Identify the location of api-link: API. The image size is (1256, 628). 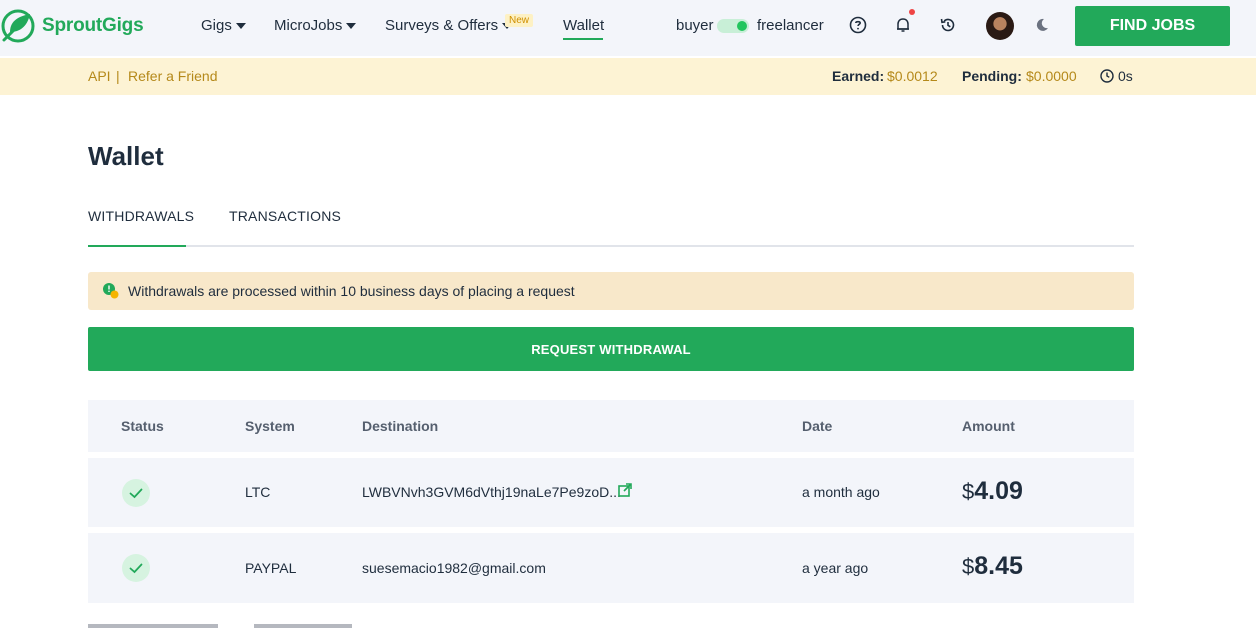
(99, 76).